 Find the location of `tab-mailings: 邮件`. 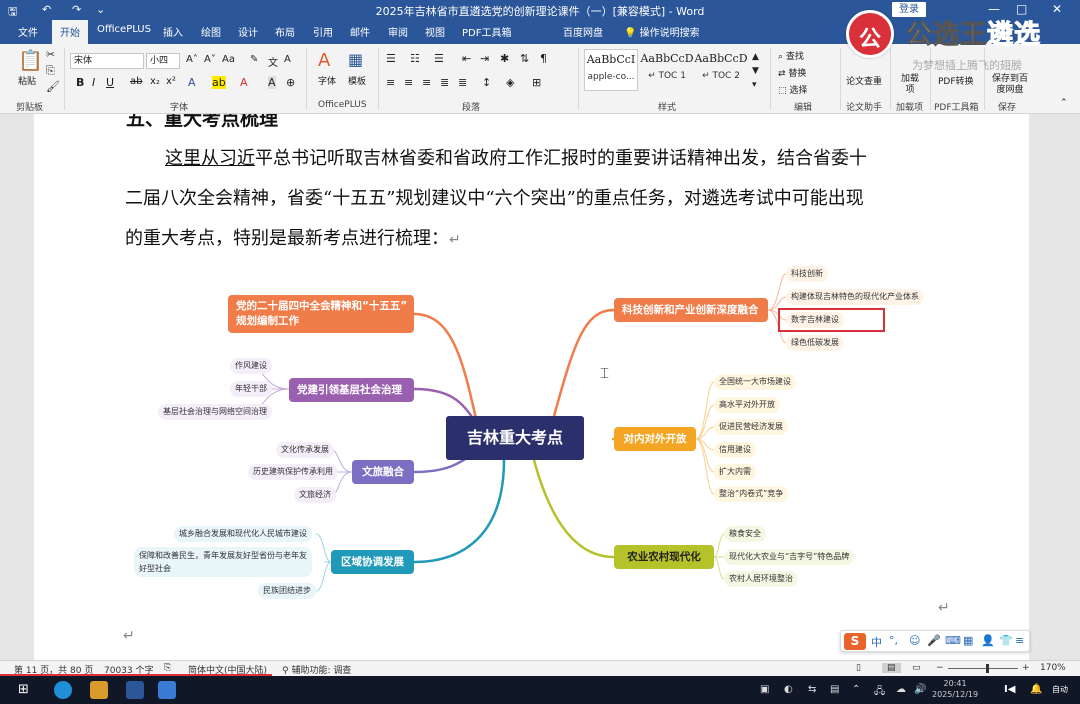

tab-mailings: 邮件 is located at coordinates (360, 31).